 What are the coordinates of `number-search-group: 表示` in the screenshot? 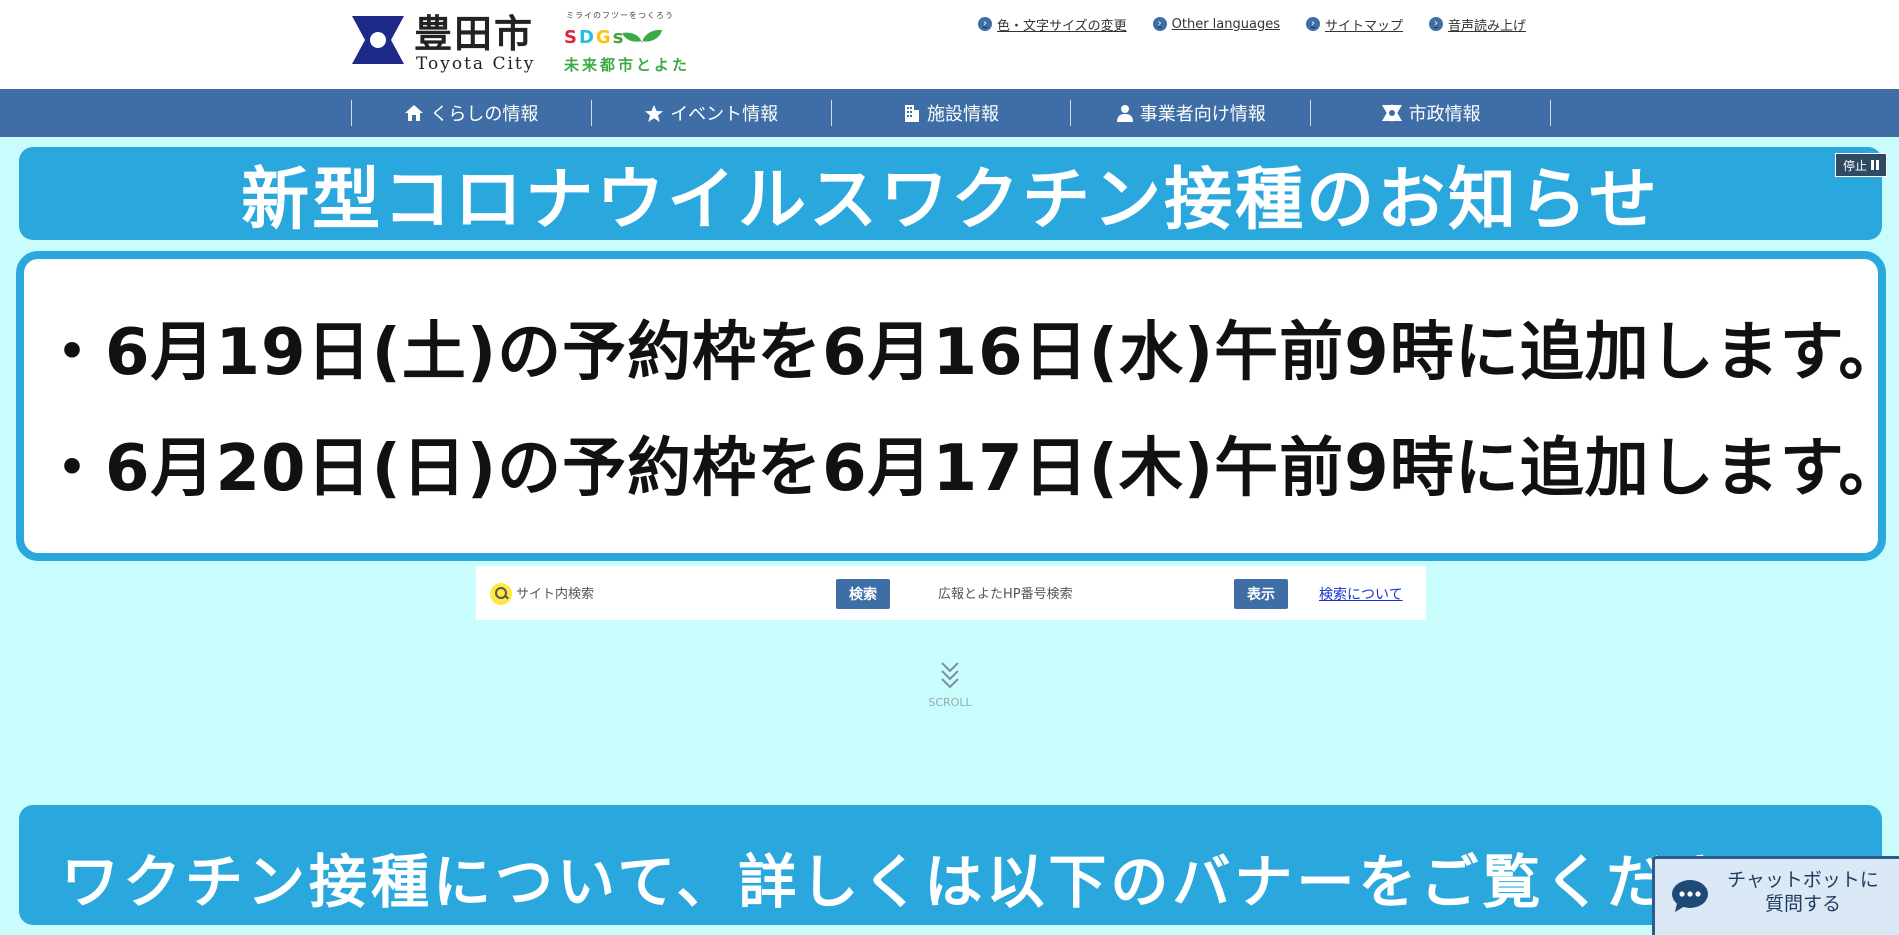 It's located at (1113, 594).